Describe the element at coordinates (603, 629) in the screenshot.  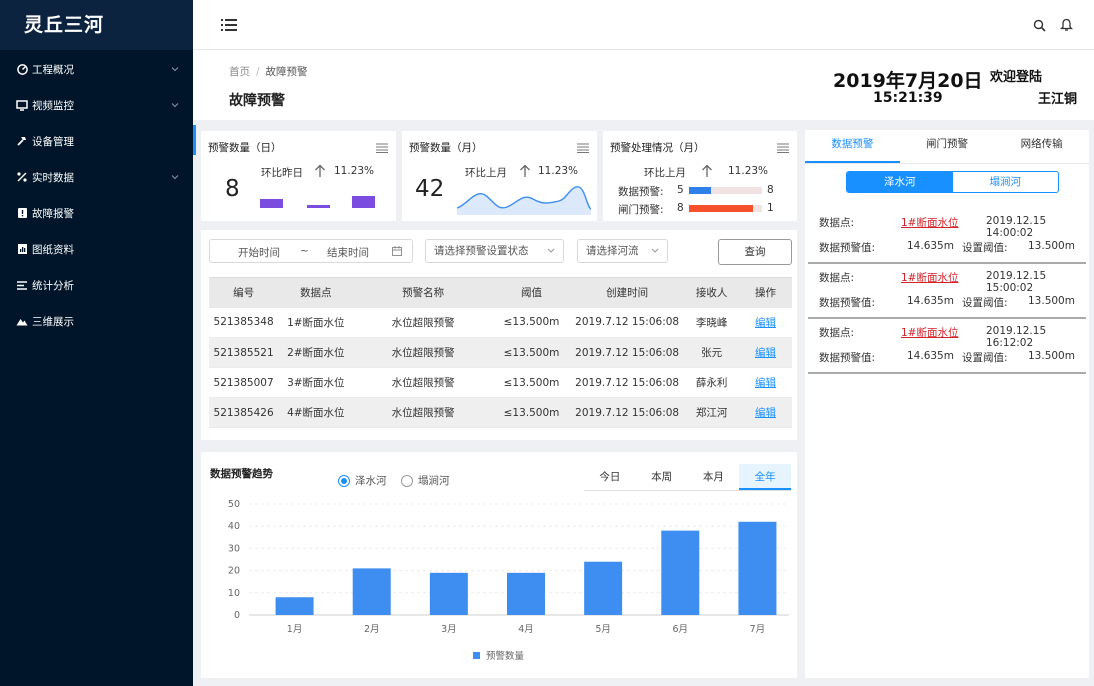
I see `x-tick-label: 5月` at that location.